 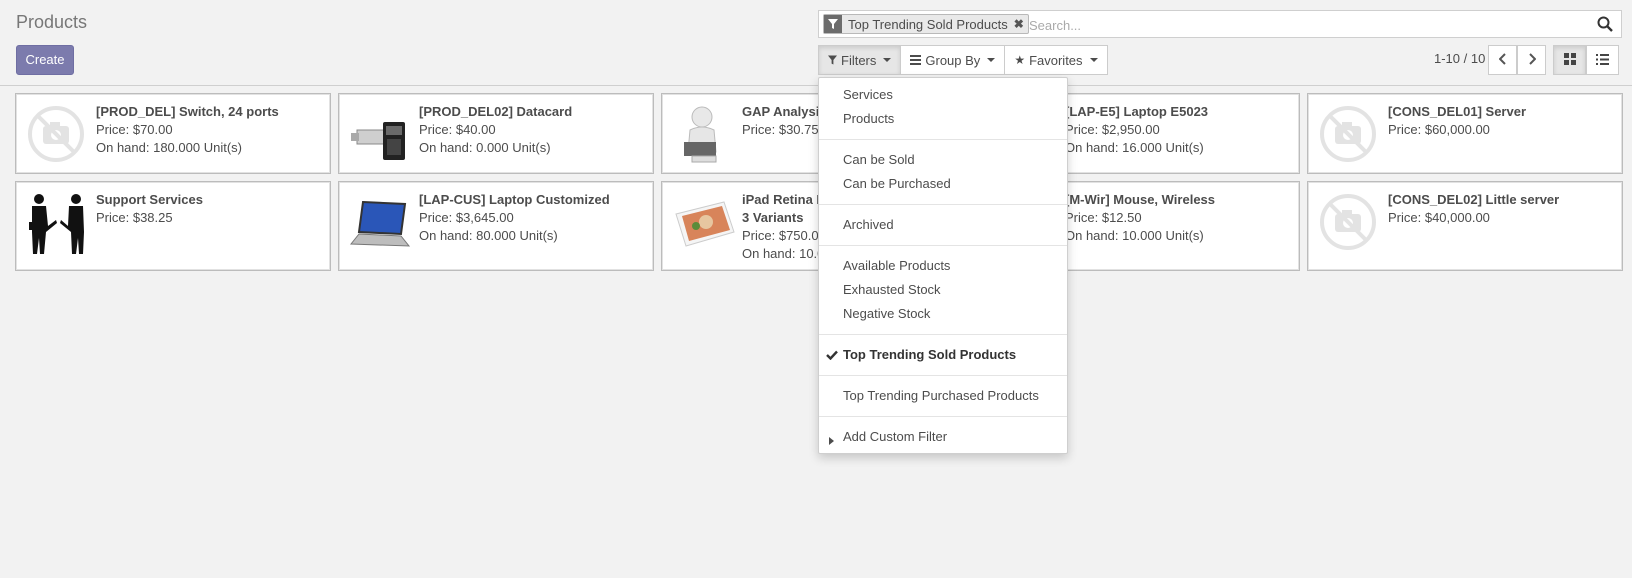 I want to click on product-card: Support Services Price: $38.25, so click(x=173, y=226).